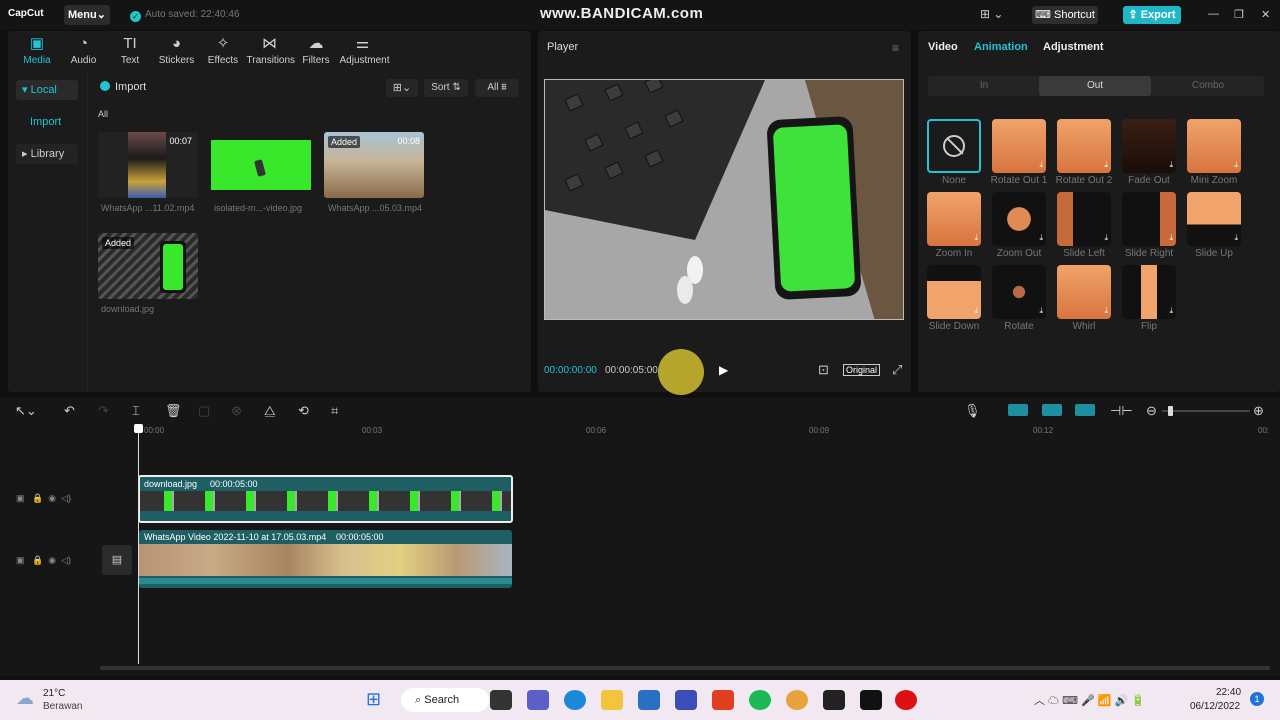 The height and width of the screenshot is (720, 1280). Describe the element at coordinates (1149, 292) in the screenshot. I see `animation-flip: ⤓` at that location.